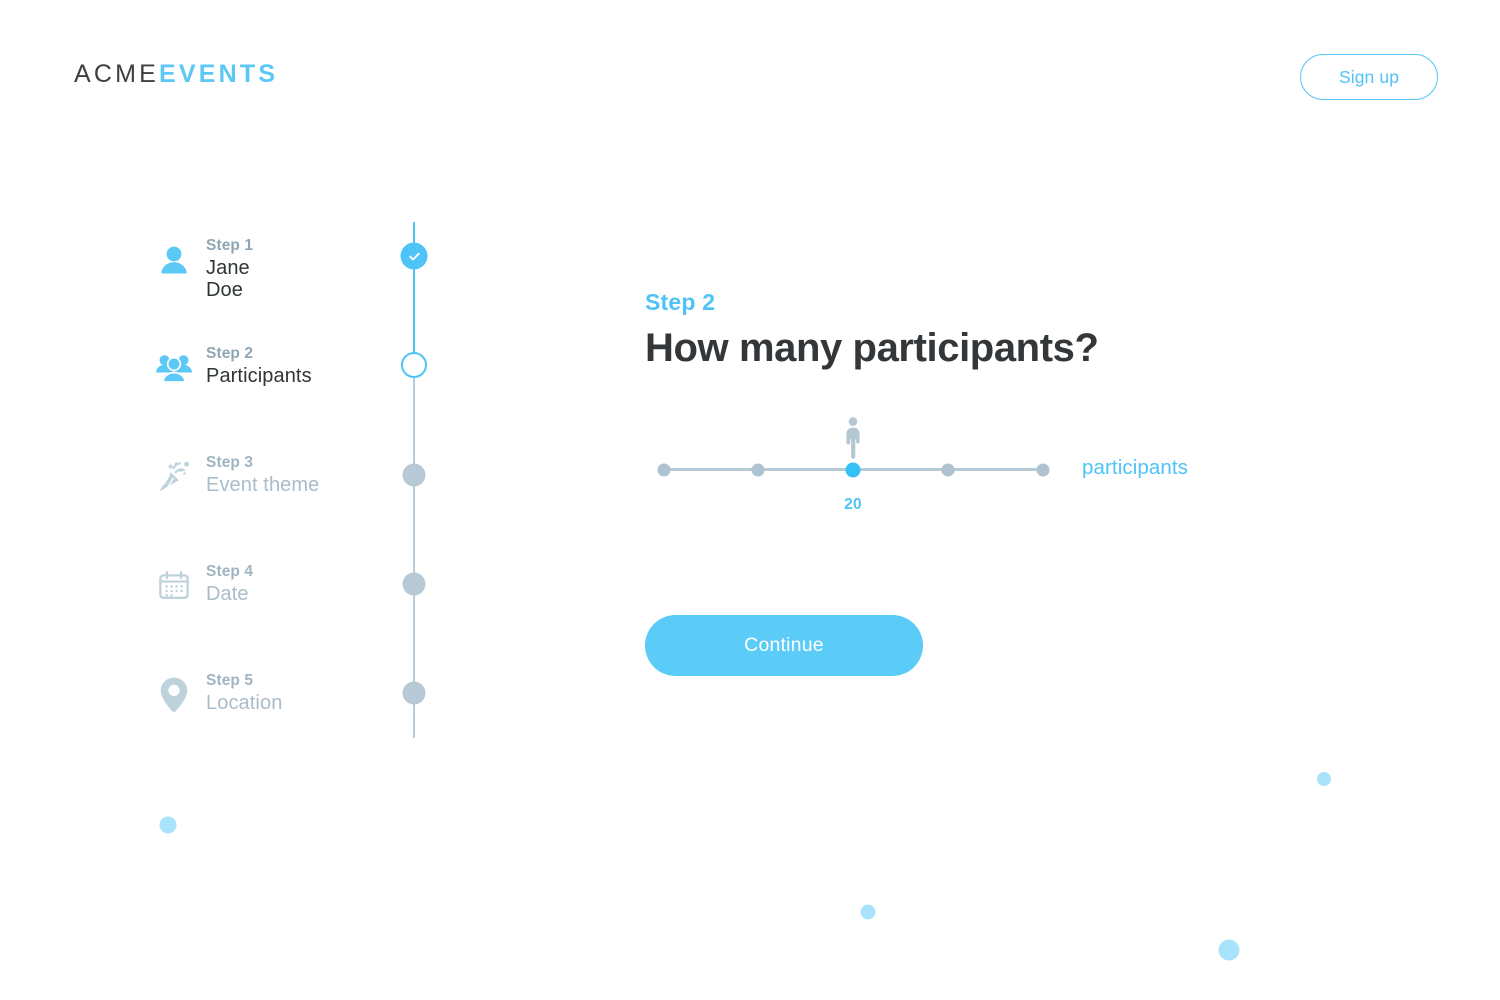 This screenshot has width=1500, height=1000. I want to click on sidebar-item-step-4: Step 4 Date, so click(202, 585).